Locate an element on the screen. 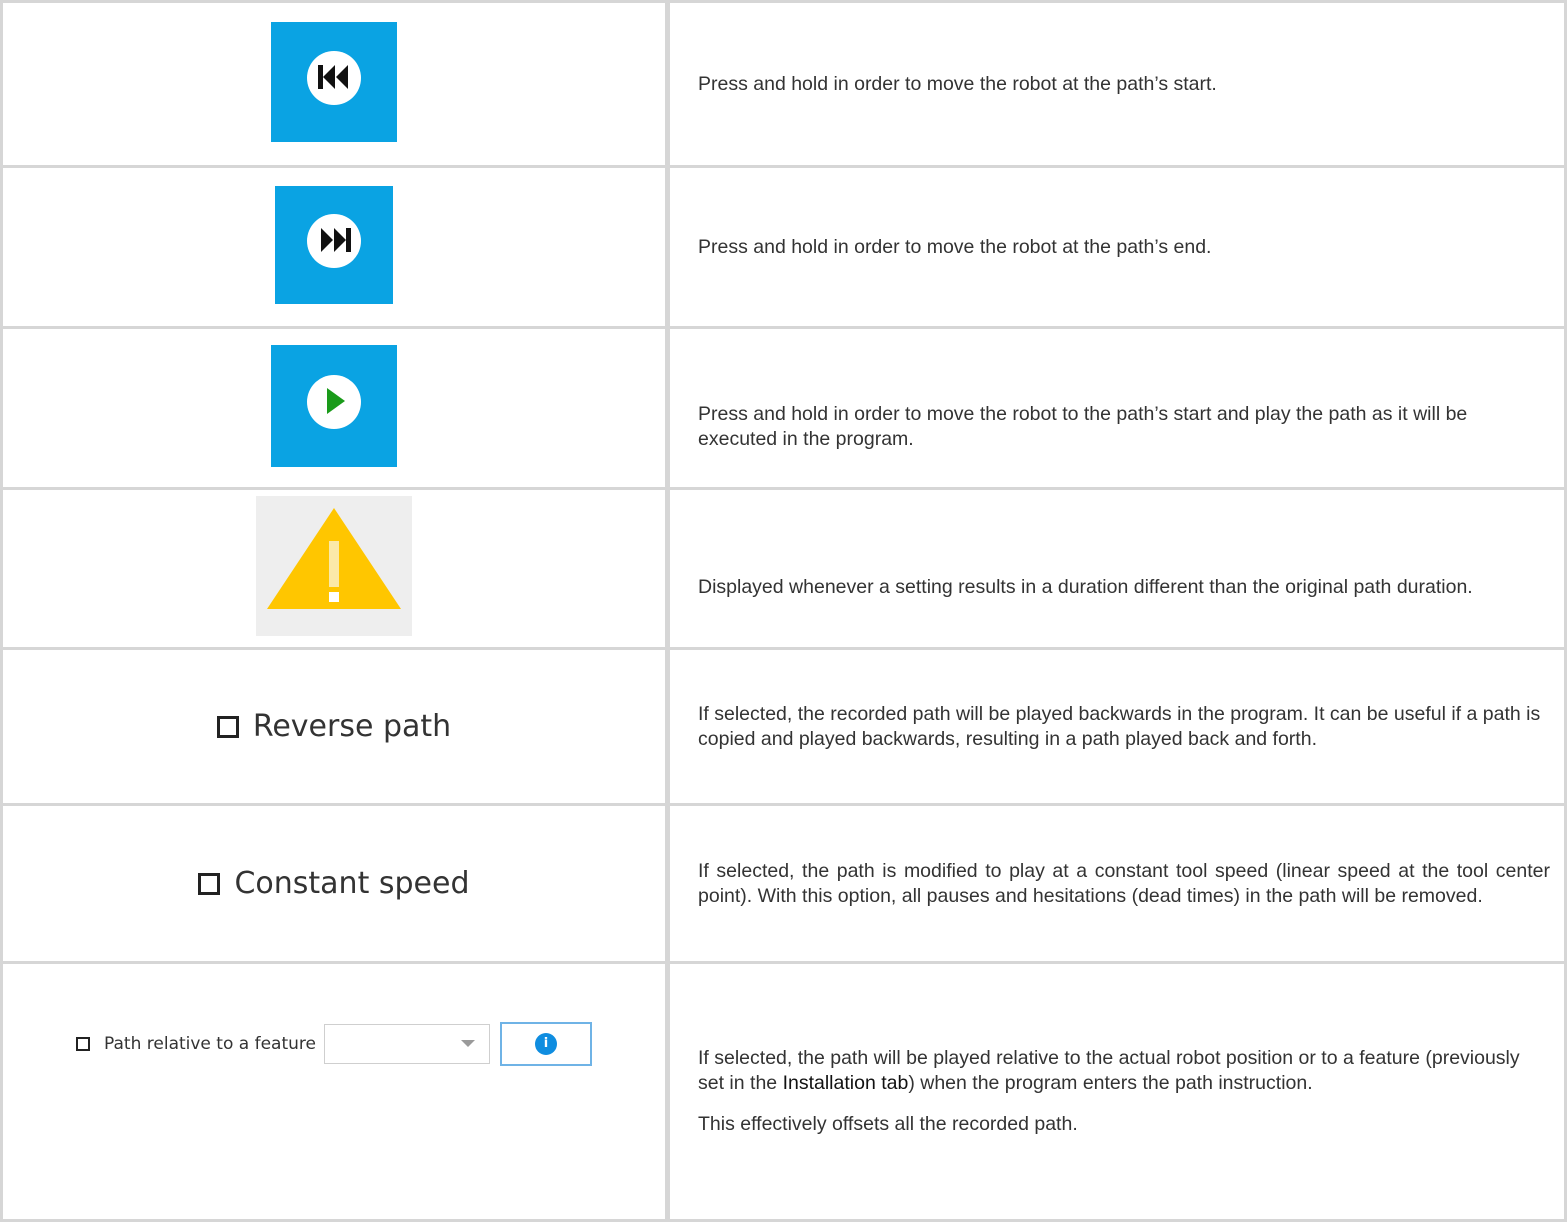 The image size is (1567, 1222). constant-speed-checkbox is located at coordinates (209, 883).